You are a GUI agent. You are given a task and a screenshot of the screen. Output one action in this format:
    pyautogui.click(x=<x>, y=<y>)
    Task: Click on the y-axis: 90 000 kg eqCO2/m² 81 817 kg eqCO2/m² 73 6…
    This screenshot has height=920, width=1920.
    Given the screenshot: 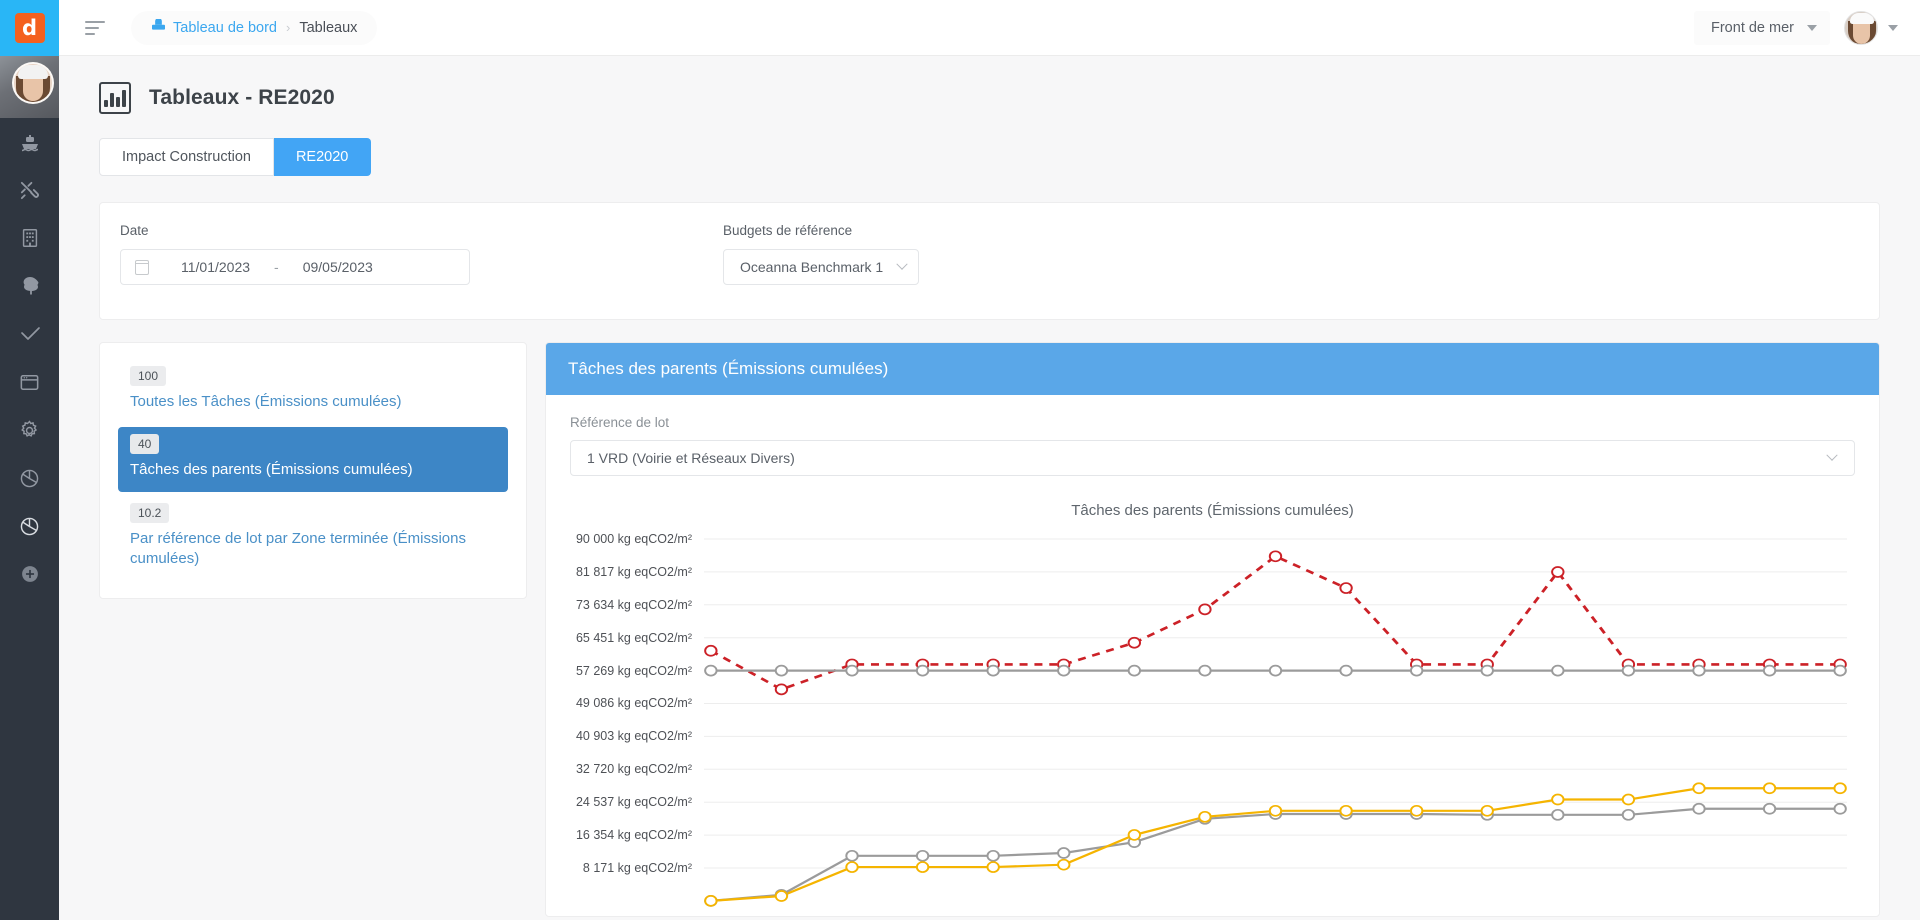 What is the action you would take?
    pyautogui.click(x=631, y=711)
    